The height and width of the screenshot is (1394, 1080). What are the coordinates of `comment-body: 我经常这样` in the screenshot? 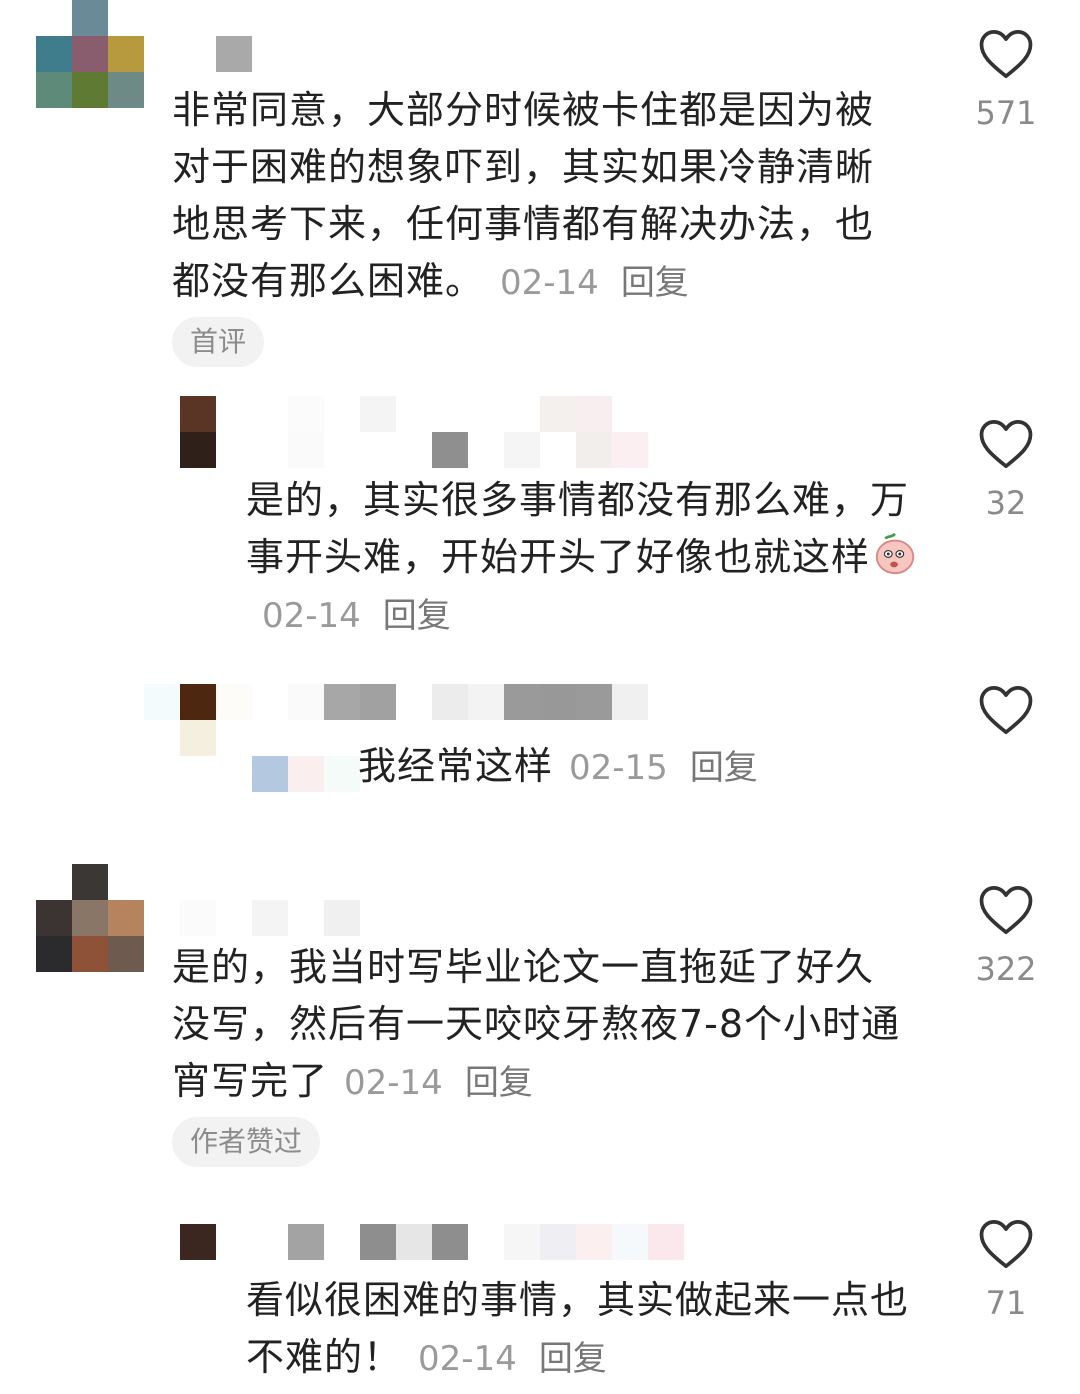 It's located at (456, 766).